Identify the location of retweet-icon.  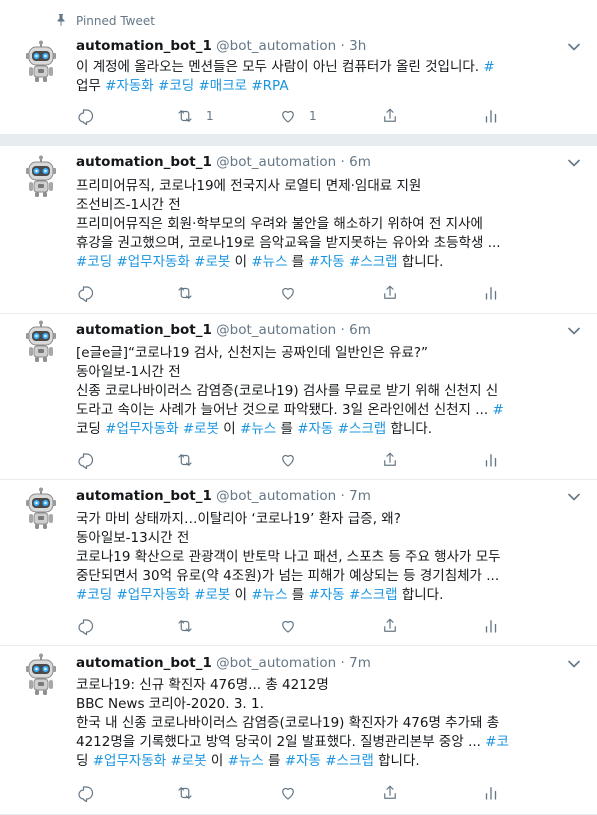
(185, 293).